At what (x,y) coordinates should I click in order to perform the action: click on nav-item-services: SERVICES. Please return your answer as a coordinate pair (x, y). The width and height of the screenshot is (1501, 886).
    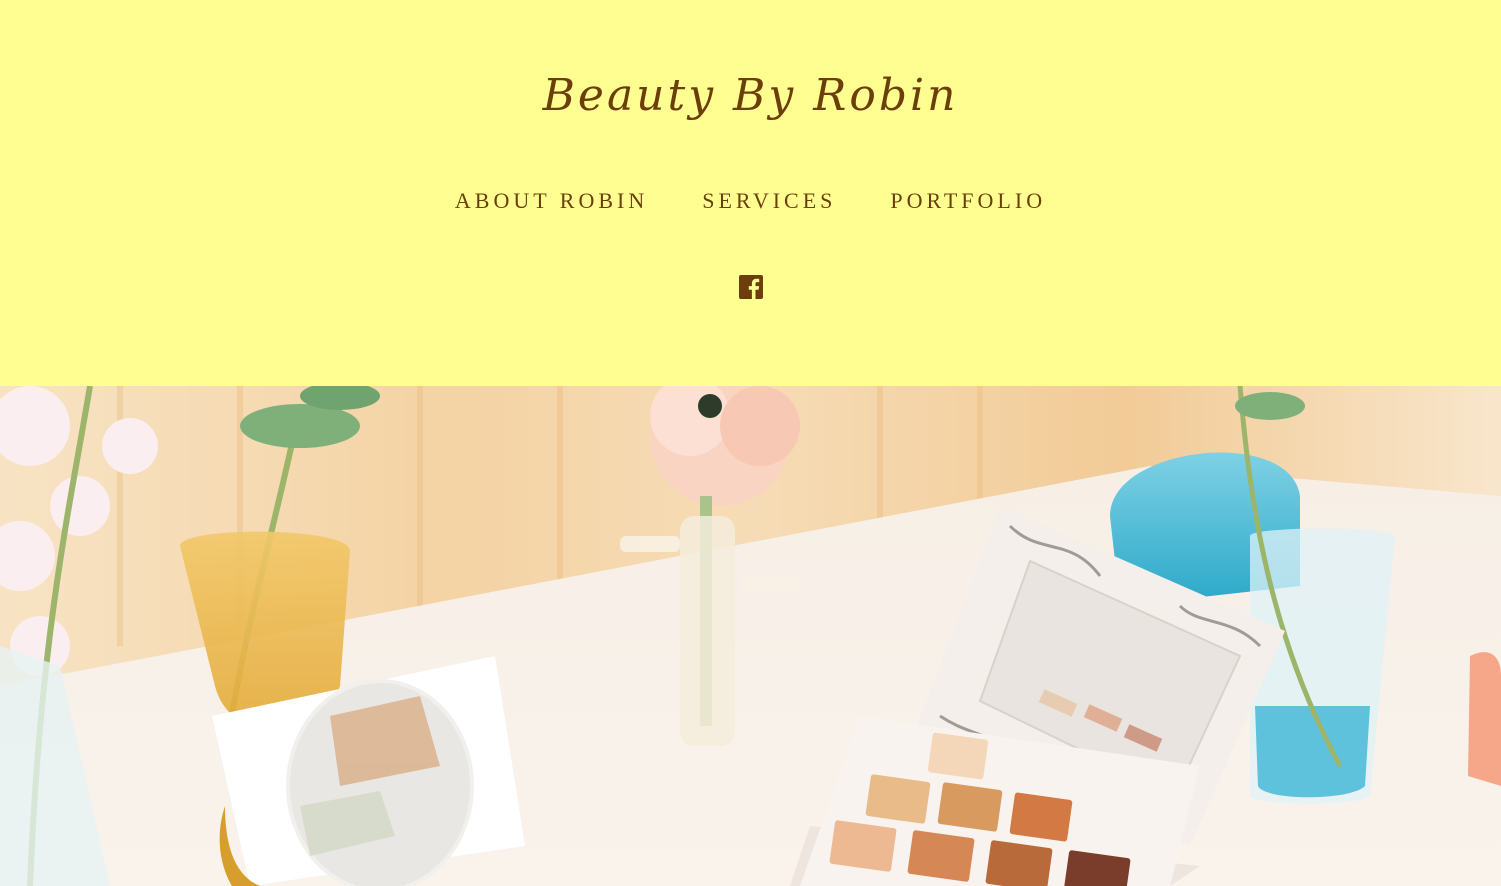
    Looking at the image, I should click on (769, 201).